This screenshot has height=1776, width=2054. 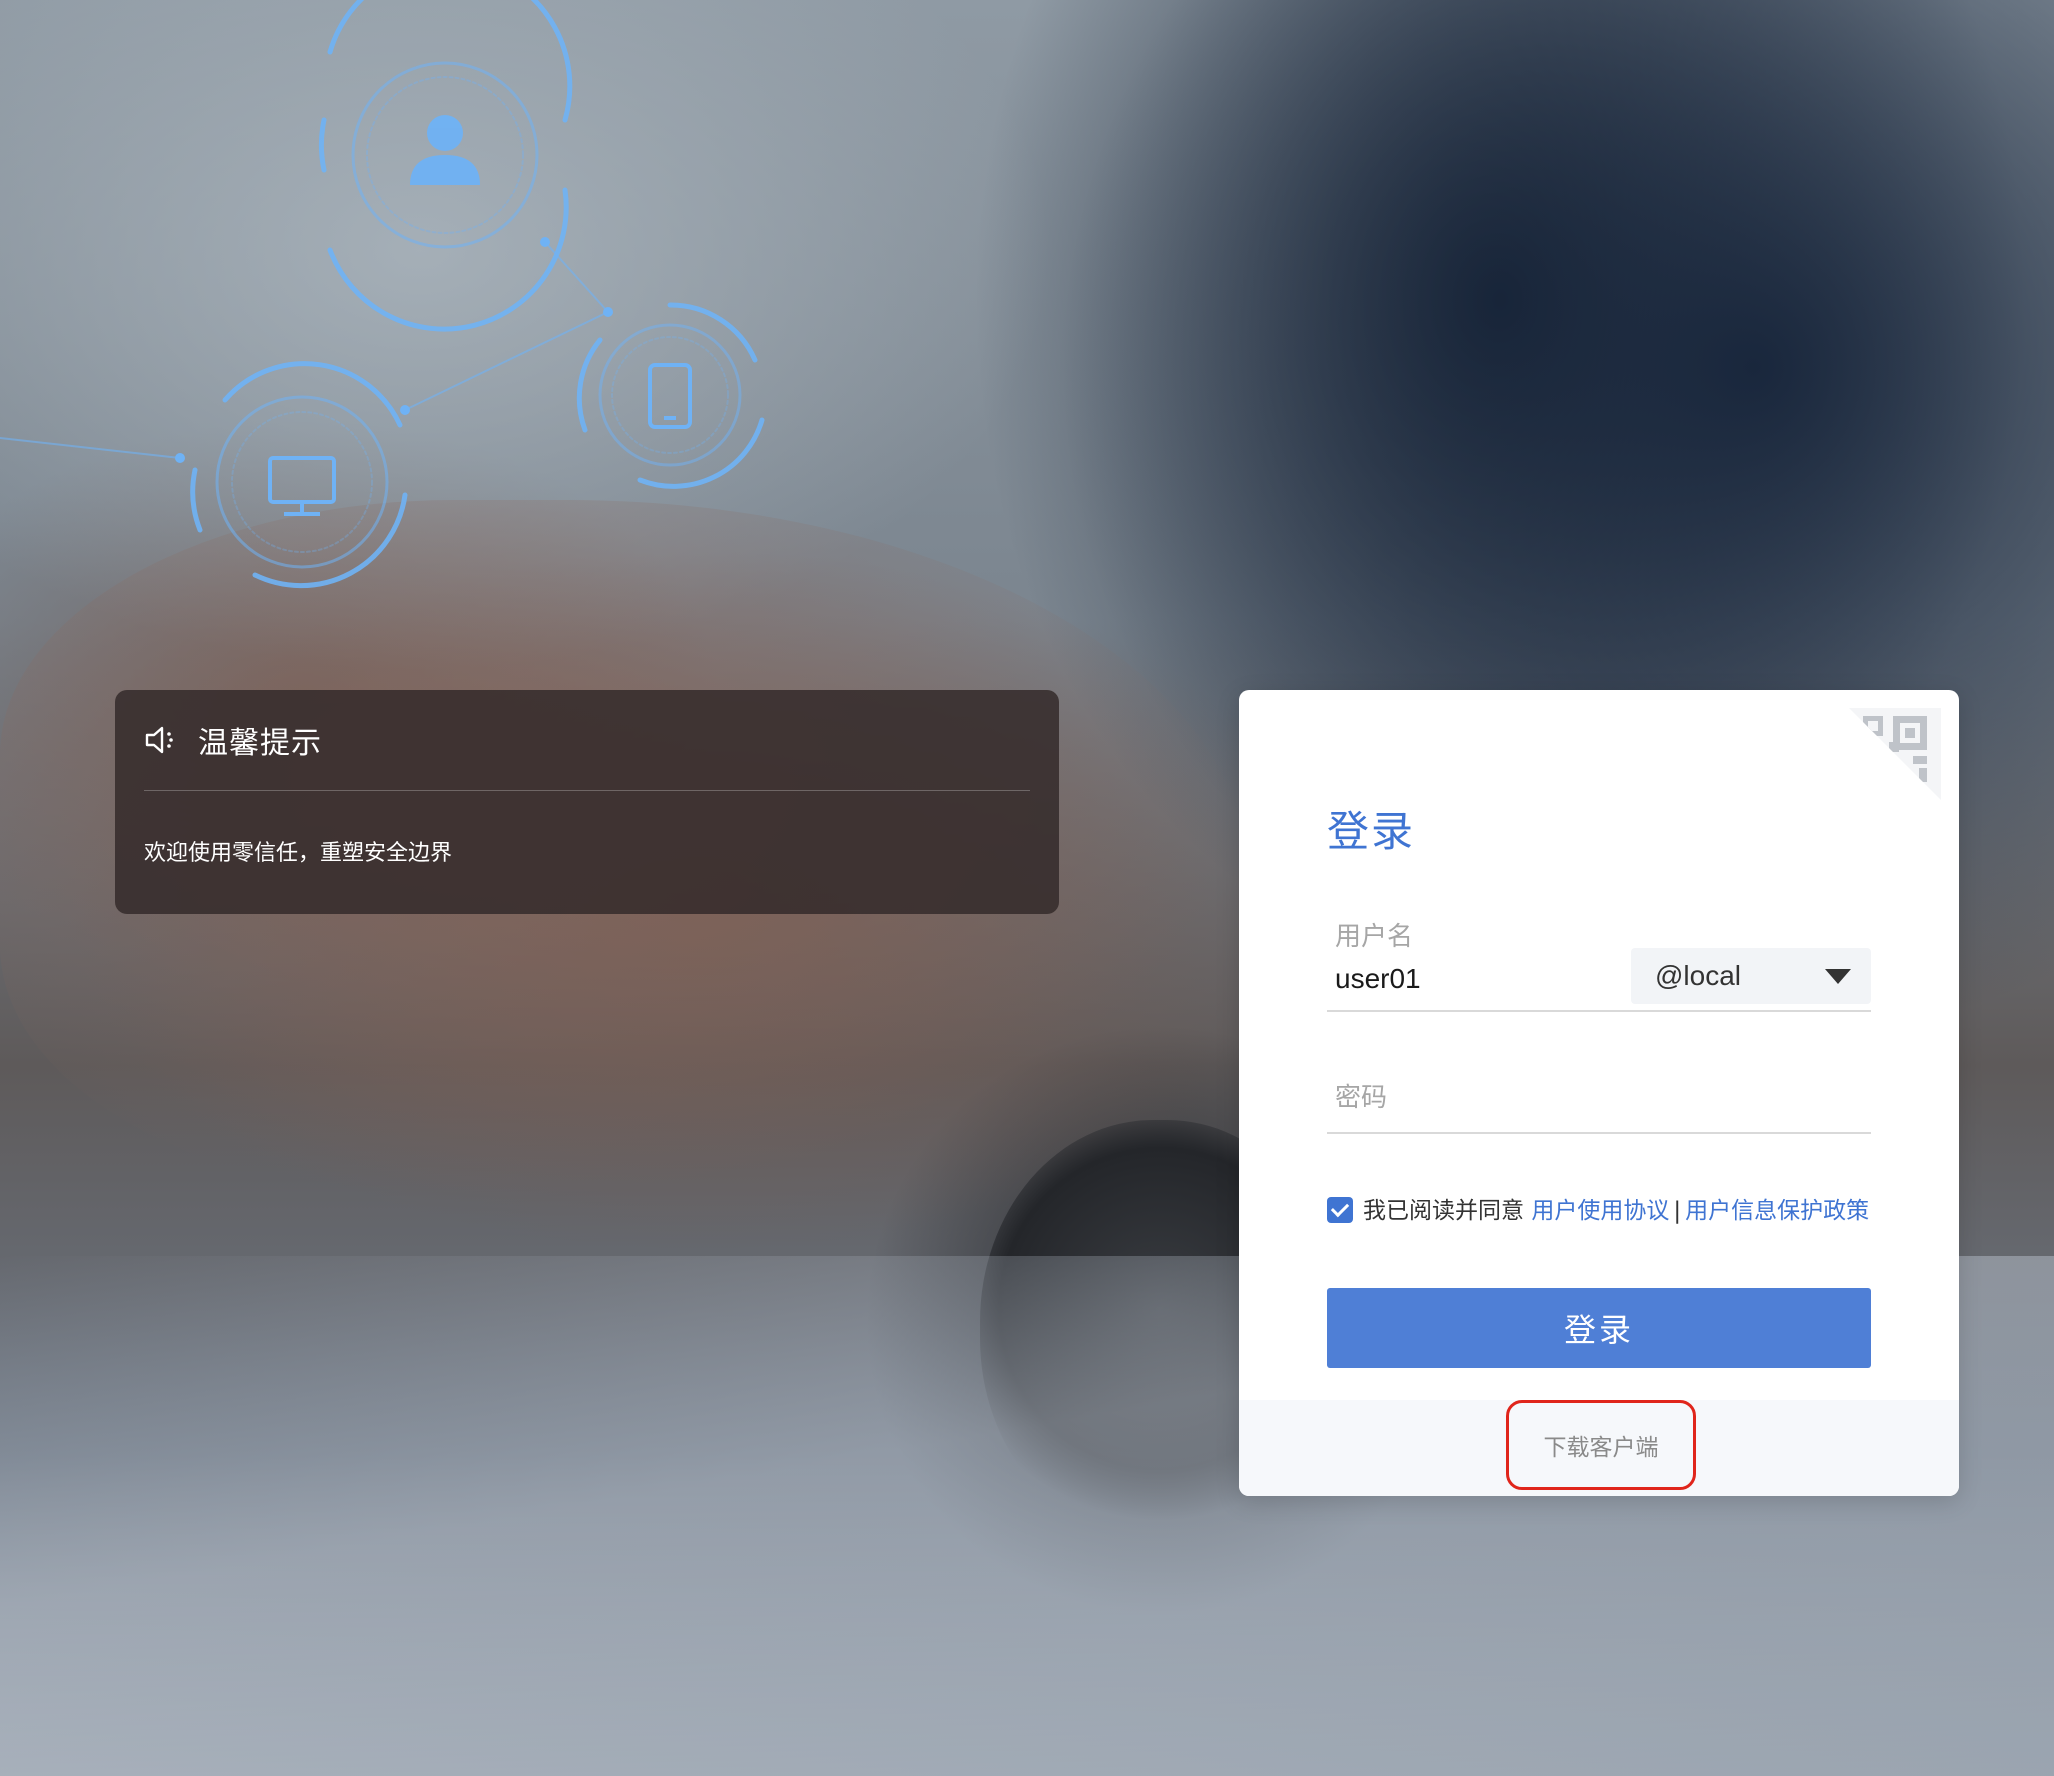 What do you see at coordinates (260, 743) in the screenshot?
I see `tips-title: 温馨提示` at bounding box center [260, 743].